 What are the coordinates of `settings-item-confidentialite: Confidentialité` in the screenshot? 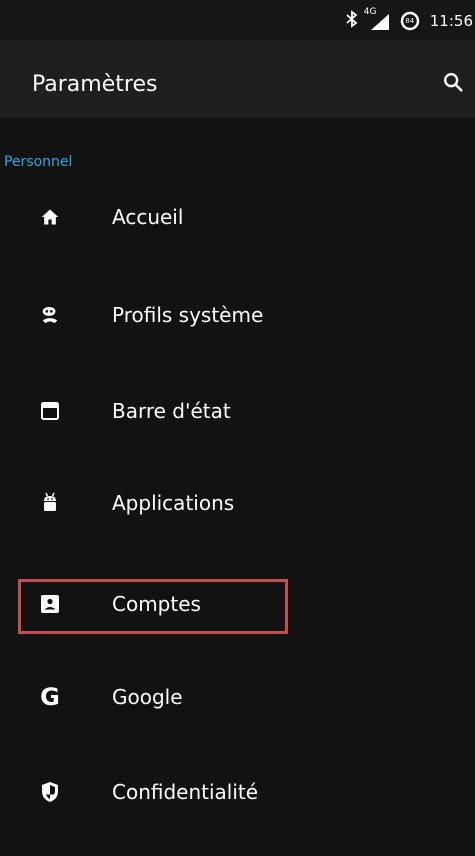 It's located at (237, 792).